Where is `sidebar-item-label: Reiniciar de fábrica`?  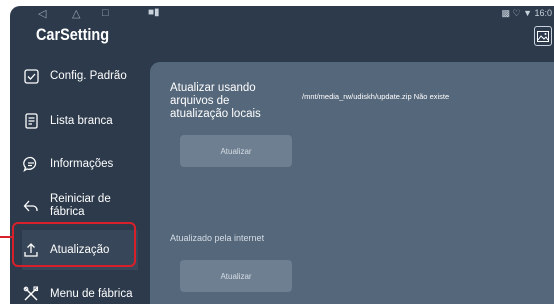 sidebar-item-label: Reiniciar de fábrica is located at coordinates (80, 205).